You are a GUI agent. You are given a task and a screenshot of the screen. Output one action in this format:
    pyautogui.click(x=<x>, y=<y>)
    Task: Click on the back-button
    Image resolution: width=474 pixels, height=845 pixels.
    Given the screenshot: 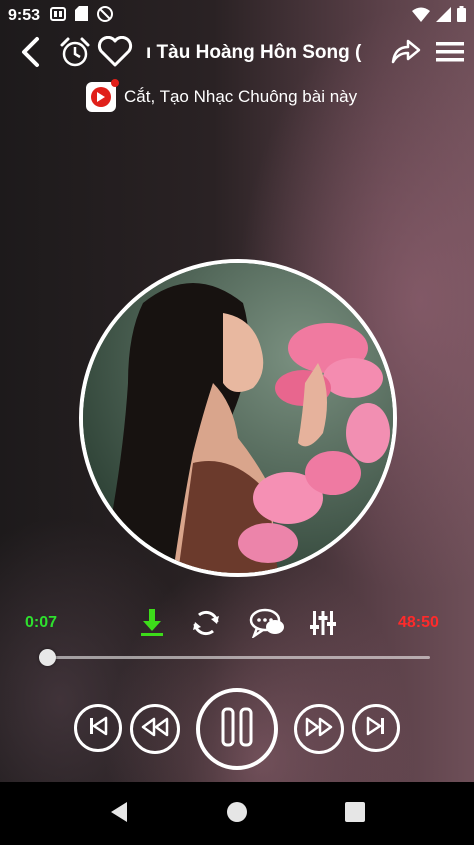 What is the action you would take?
    pyautogui.click(x=30, y=54)
    